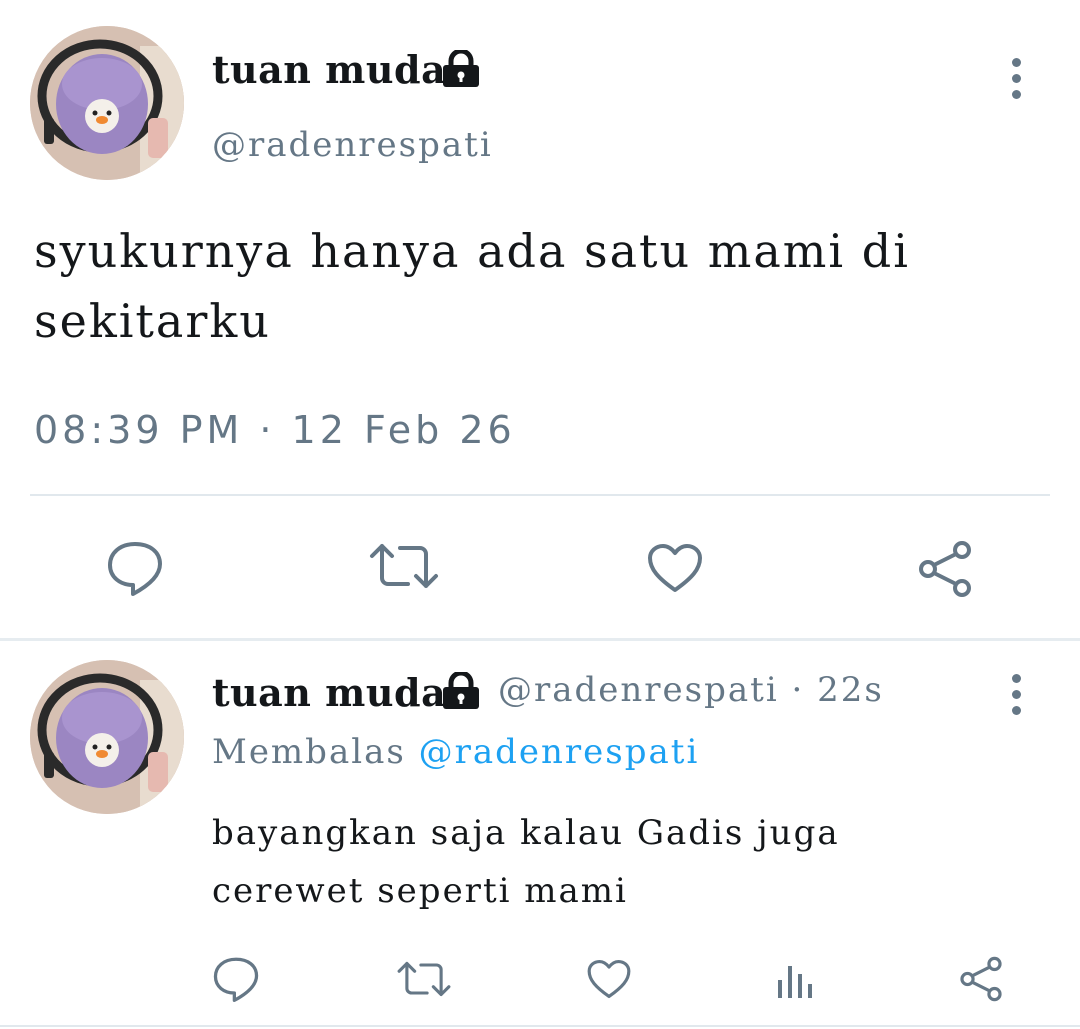 Image resolution: width=1080 pixels, height=1029 pixels. Describe the element at coordinates (796, 979) in the screenshot. I see `analytics-icon` at that location.